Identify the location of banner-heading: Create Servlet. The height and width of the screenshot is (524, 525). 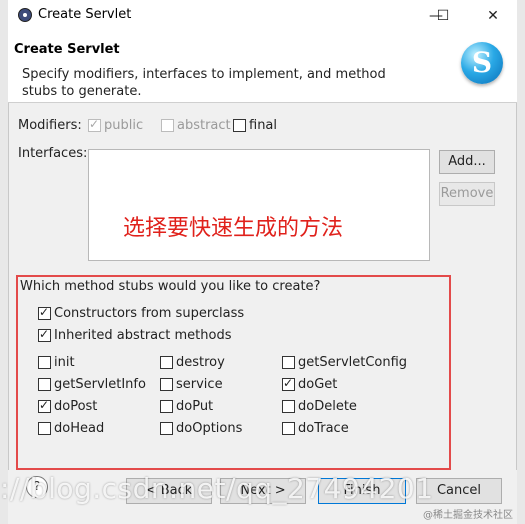
(67, 49).